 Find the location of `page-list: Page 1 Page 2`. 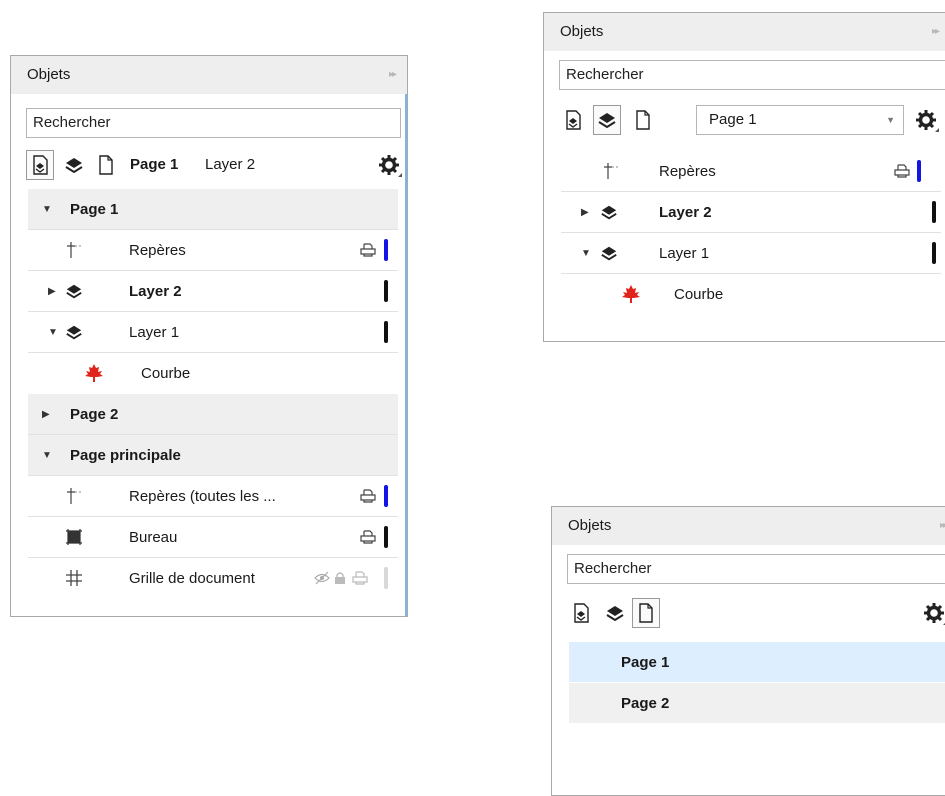

page-list: Page 1 Page 2 is located at coordinates (757, 702).